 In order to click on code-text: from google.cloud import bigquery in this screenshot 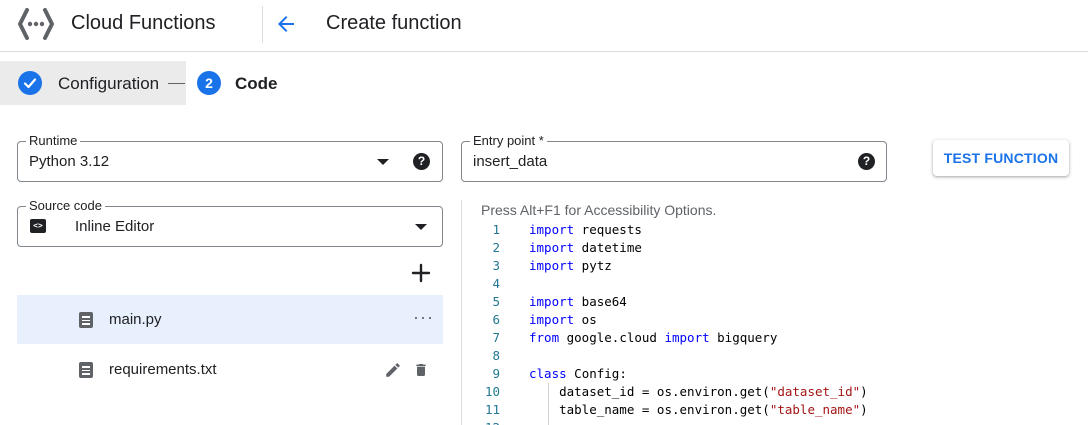, I will do `click(653, 338)`.